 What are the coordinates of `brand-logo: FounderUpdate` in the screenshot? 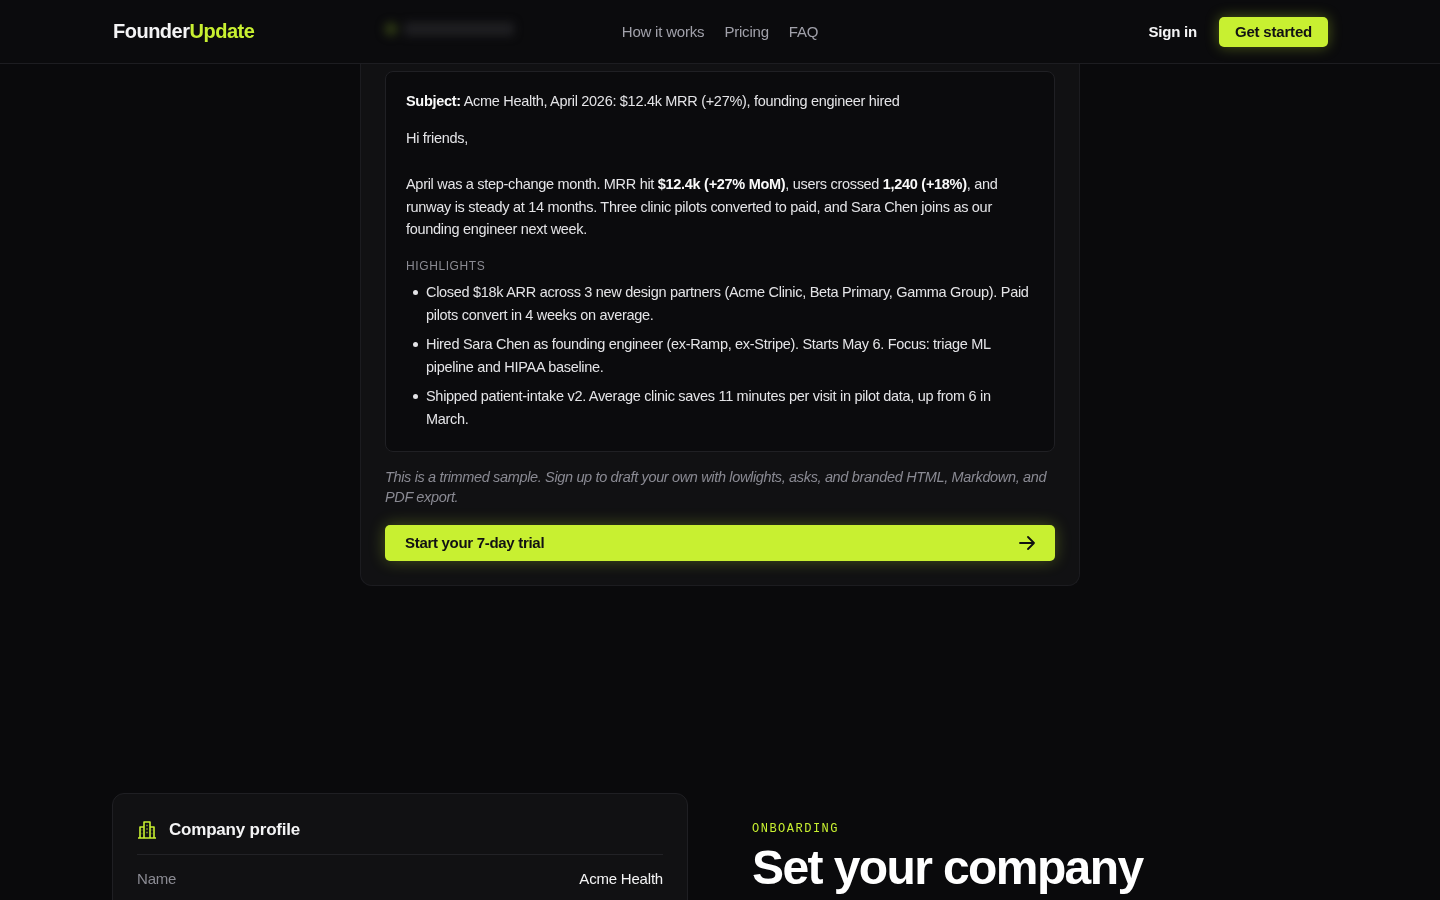 It's located at (184, 31).